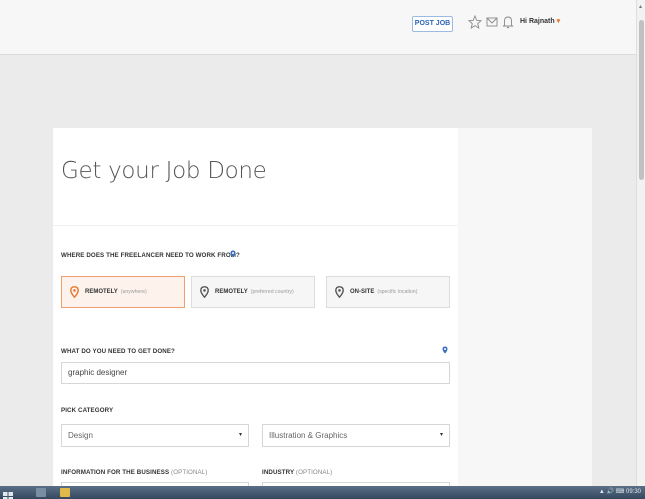 This screenshot has width=645, height=499. What do you see at coordinates (278, 472) in the screenshot?
I see `industry-label-text: INDUSTRY` at bounding box center [278, 472].